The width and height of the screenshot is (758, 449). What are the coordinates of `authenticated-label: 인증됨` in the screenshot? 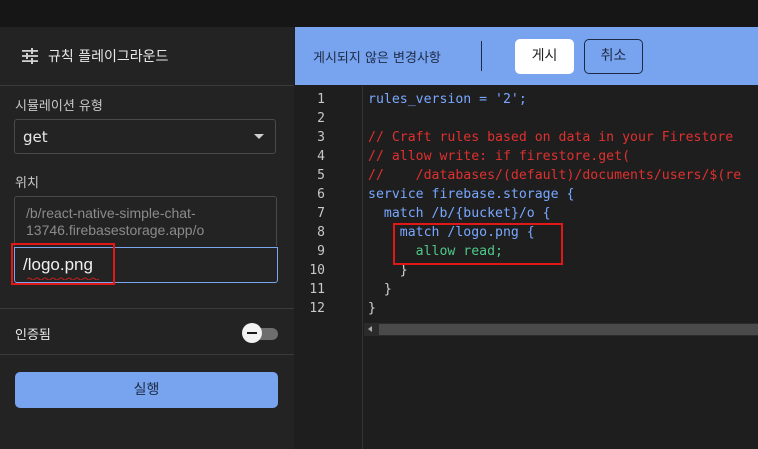 It's located at (33, 335).